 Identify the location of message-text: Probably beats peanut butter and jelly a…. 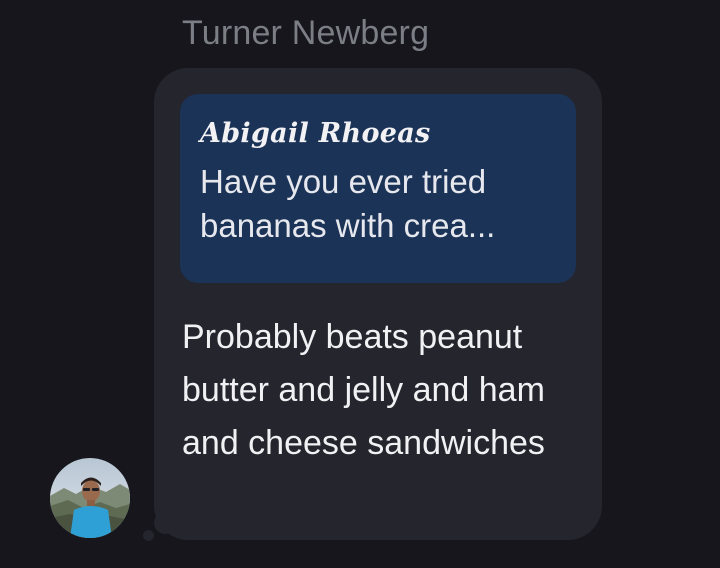
(363, 390).